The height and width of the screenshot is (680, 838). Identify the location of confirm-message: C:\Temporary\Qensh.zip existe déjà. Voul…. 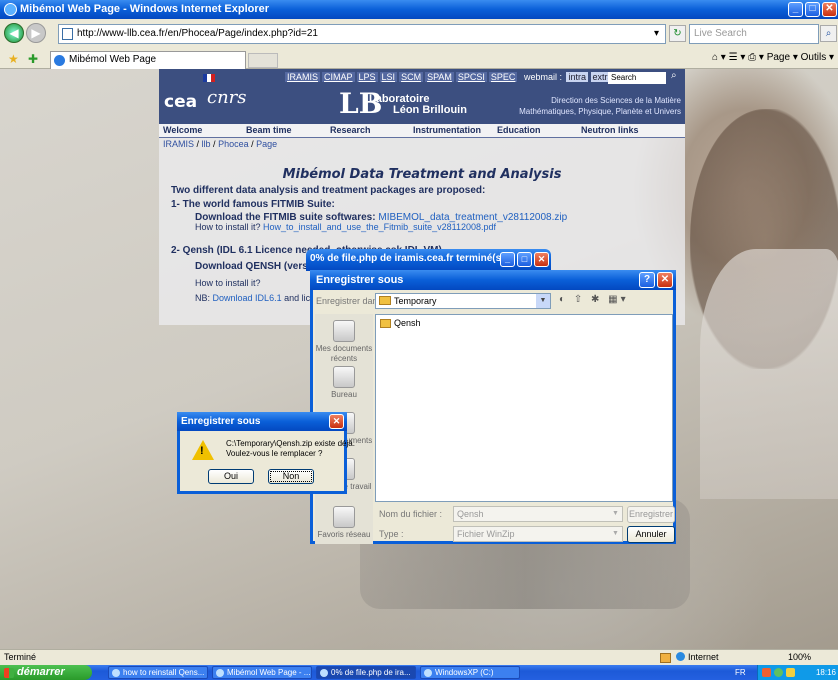
(290, 449).